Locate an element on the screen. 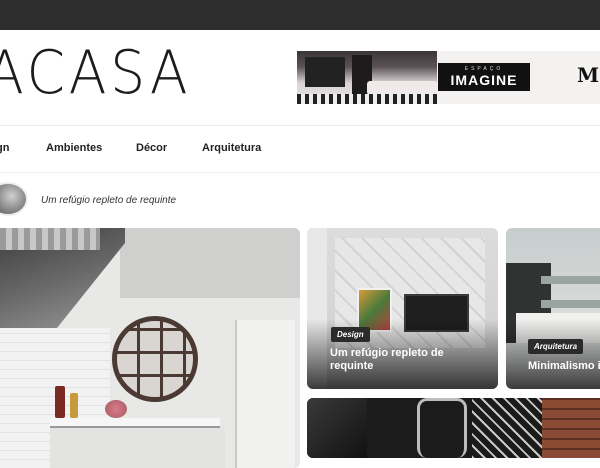 The height and width of the screenshot is (468, 600). article-card is located at coordinates (453, 428).